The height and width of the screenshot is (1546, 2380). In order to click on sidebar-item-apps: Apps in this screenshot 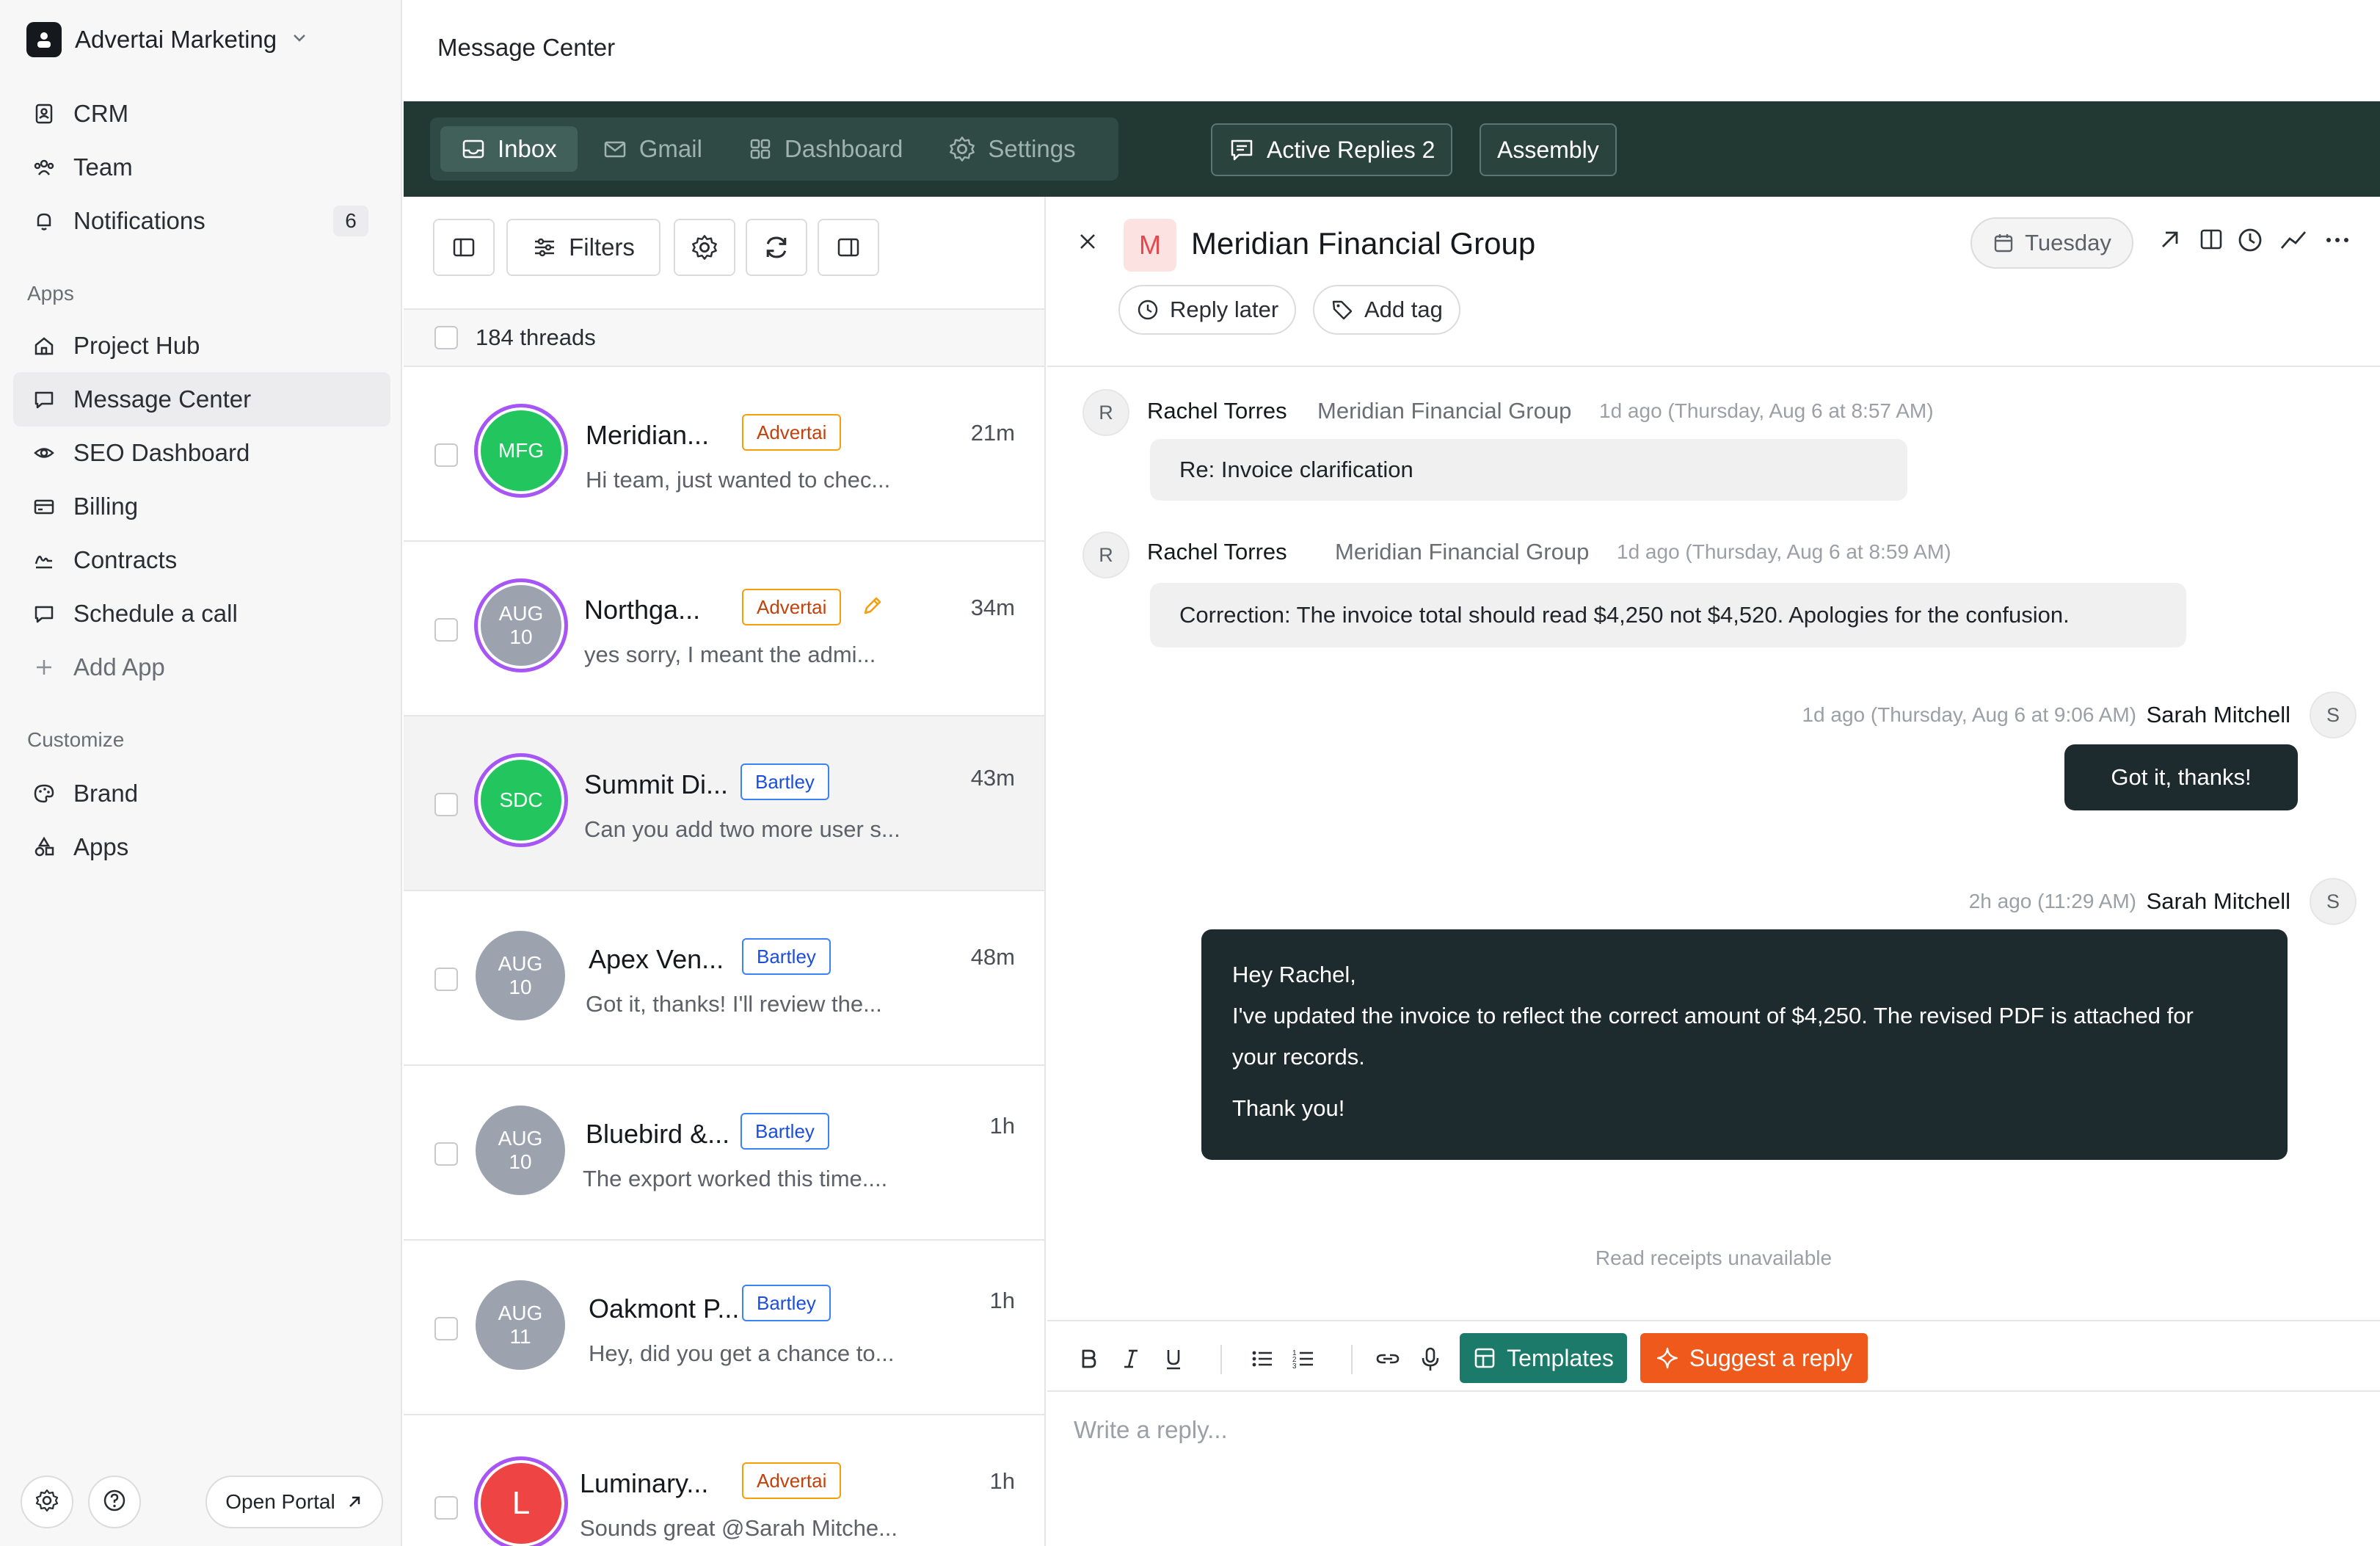, I will do `click(201, 847)`.